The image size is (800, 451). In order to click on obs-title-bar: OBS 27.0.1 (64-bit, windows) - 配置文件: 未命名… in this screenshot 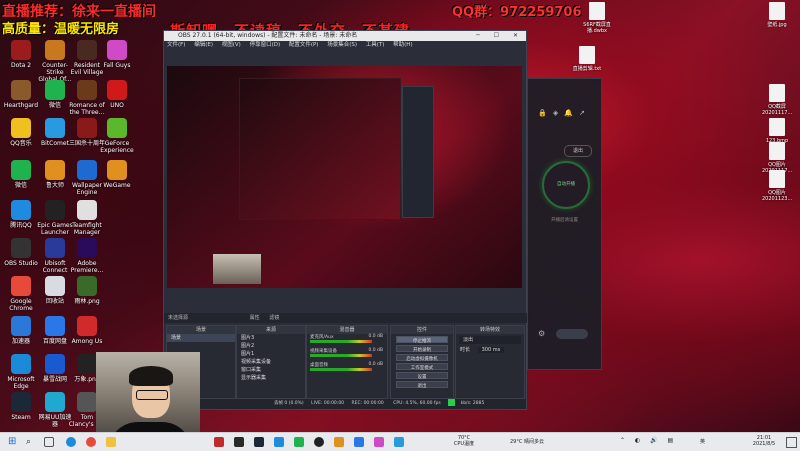, I will do `click(345, 36)`.